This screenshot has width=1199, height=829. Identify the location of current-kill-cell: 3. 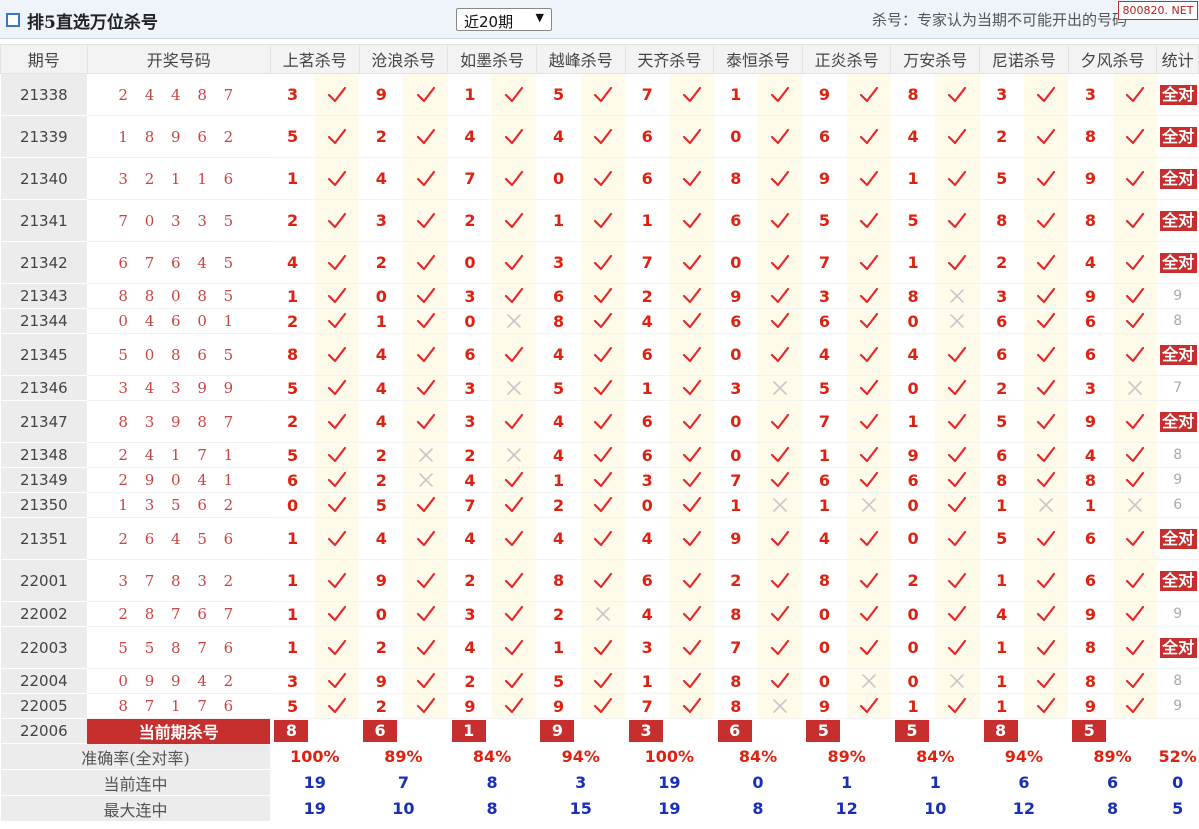
(669, 731).